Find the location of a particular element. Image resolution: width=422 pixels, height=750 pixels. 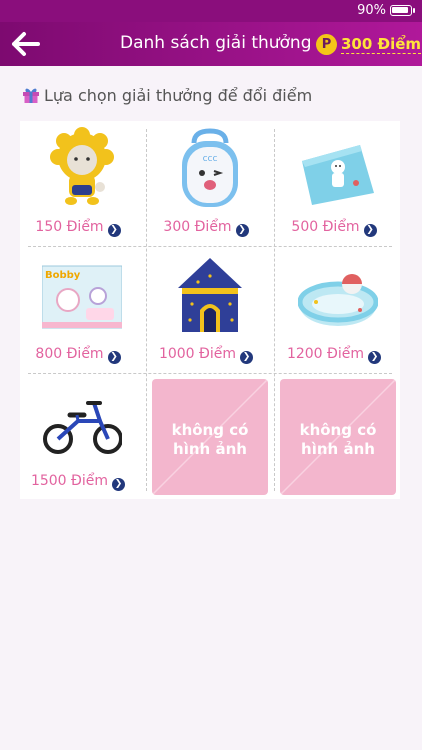

backpack-image: ccc is located at coordinates (210, 167).